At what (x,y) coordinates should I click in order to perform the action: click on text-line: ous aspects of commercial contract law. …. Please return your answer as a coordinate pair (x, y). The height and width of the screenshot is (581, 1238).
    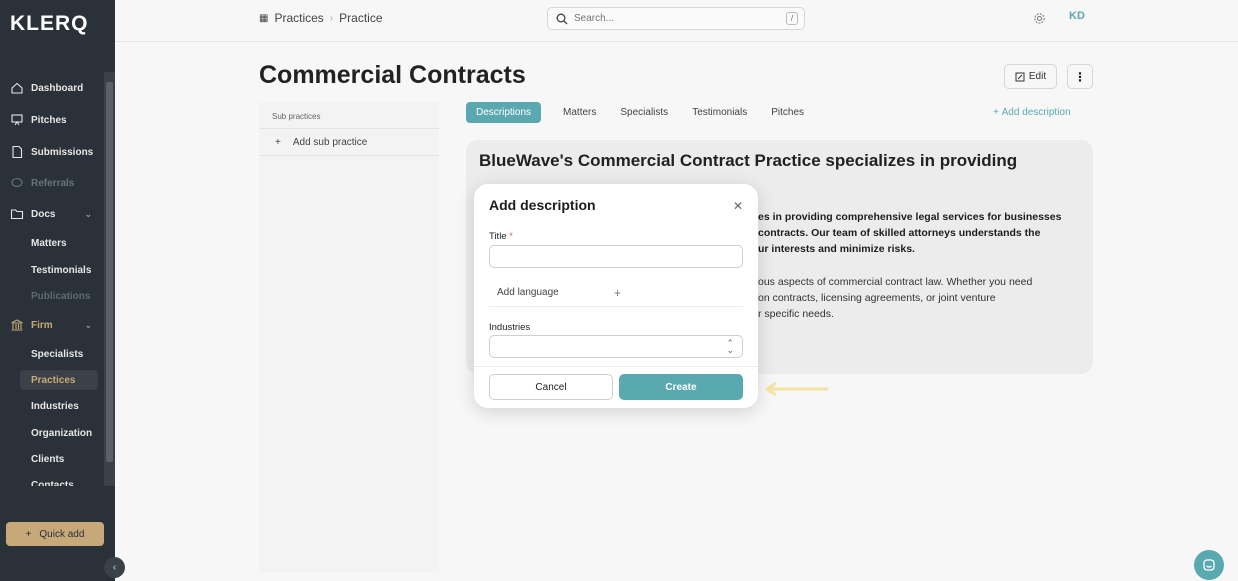
    Looking at the image, I should click on (895, 282).